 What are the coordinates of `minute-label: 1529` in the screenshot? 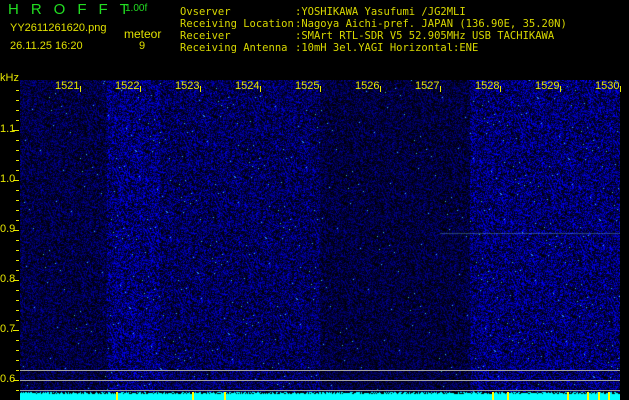 It's located at (547, 86).